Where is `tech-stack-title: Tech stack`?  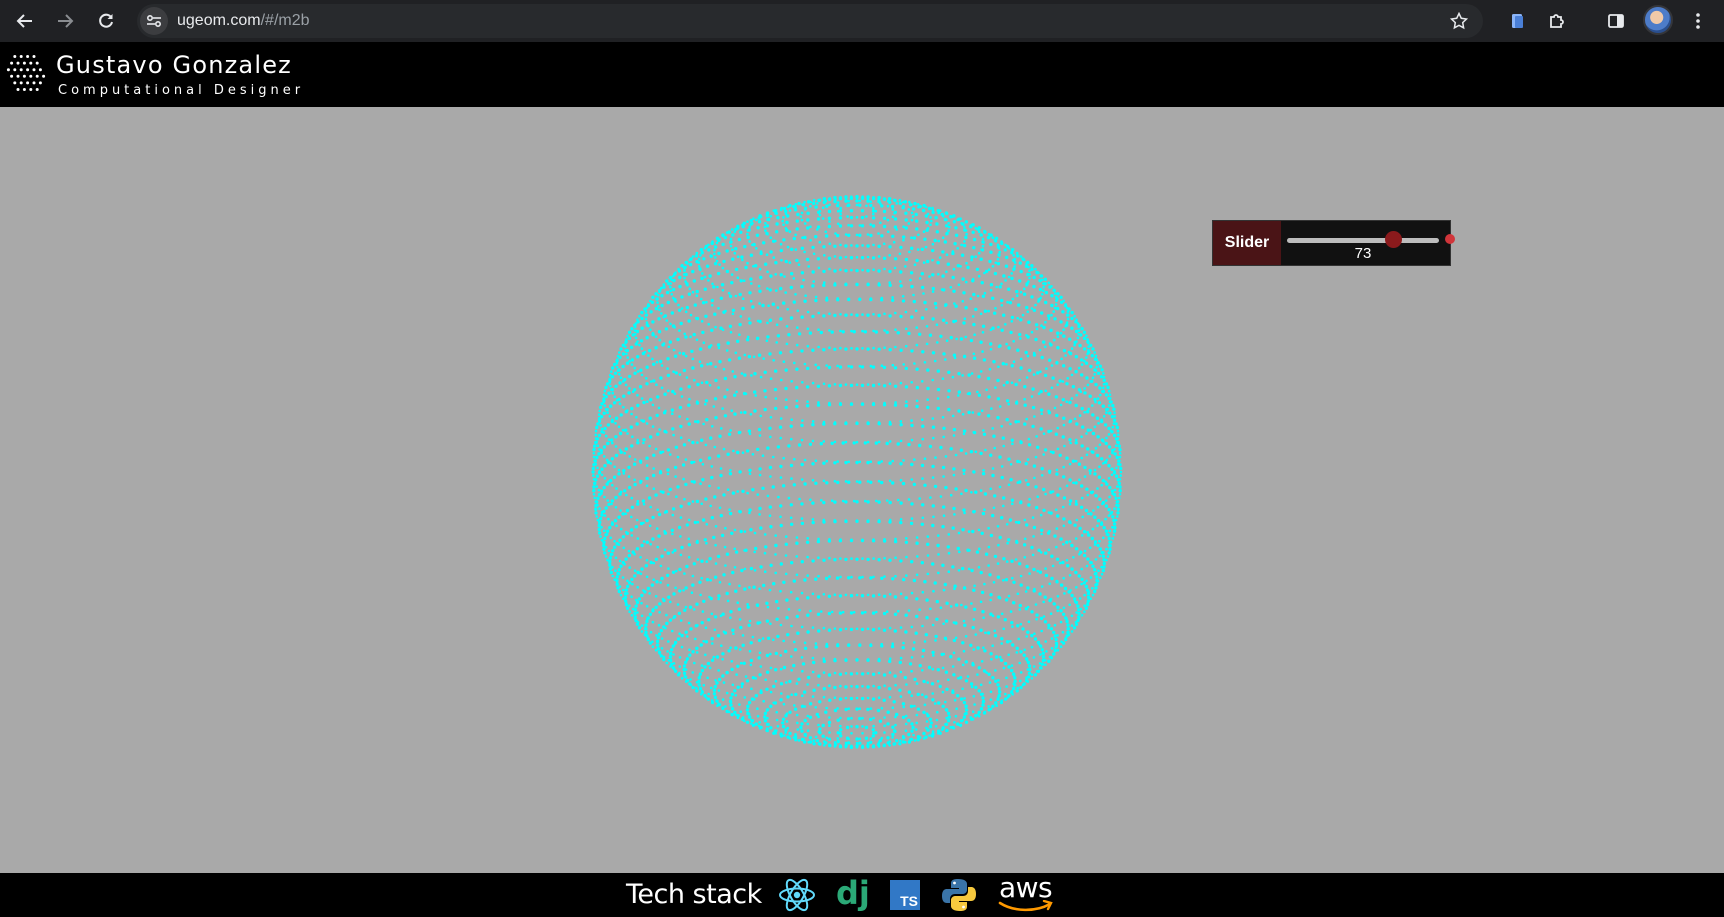 tech-stack-title: Tech stack is located at coordinates (694, 894).